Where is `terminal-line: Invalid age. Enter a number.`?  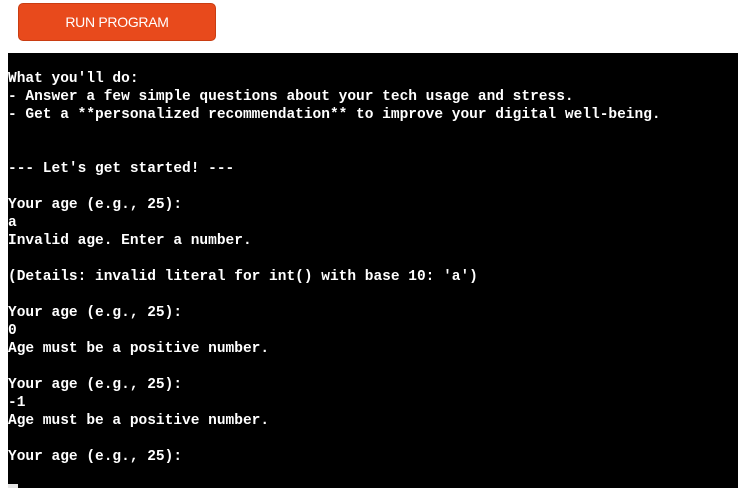 terminal-line: Invalid age. Enter a number. is located at coordinates (130, 241).